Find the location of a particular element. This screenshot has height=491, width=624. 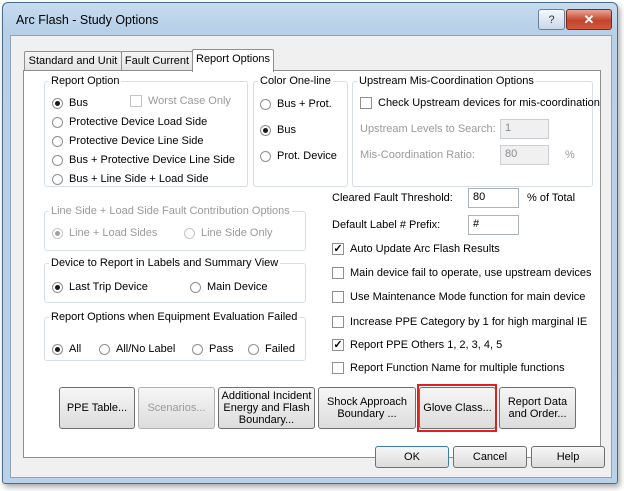

window-title: Arc Flash - Study Options is located at coordinates (87, 20).